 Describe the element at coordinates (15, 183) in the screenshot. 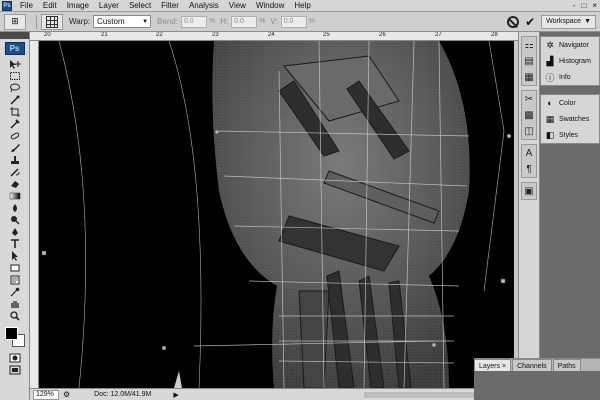

I see `eraser-tool-icon` at that location.